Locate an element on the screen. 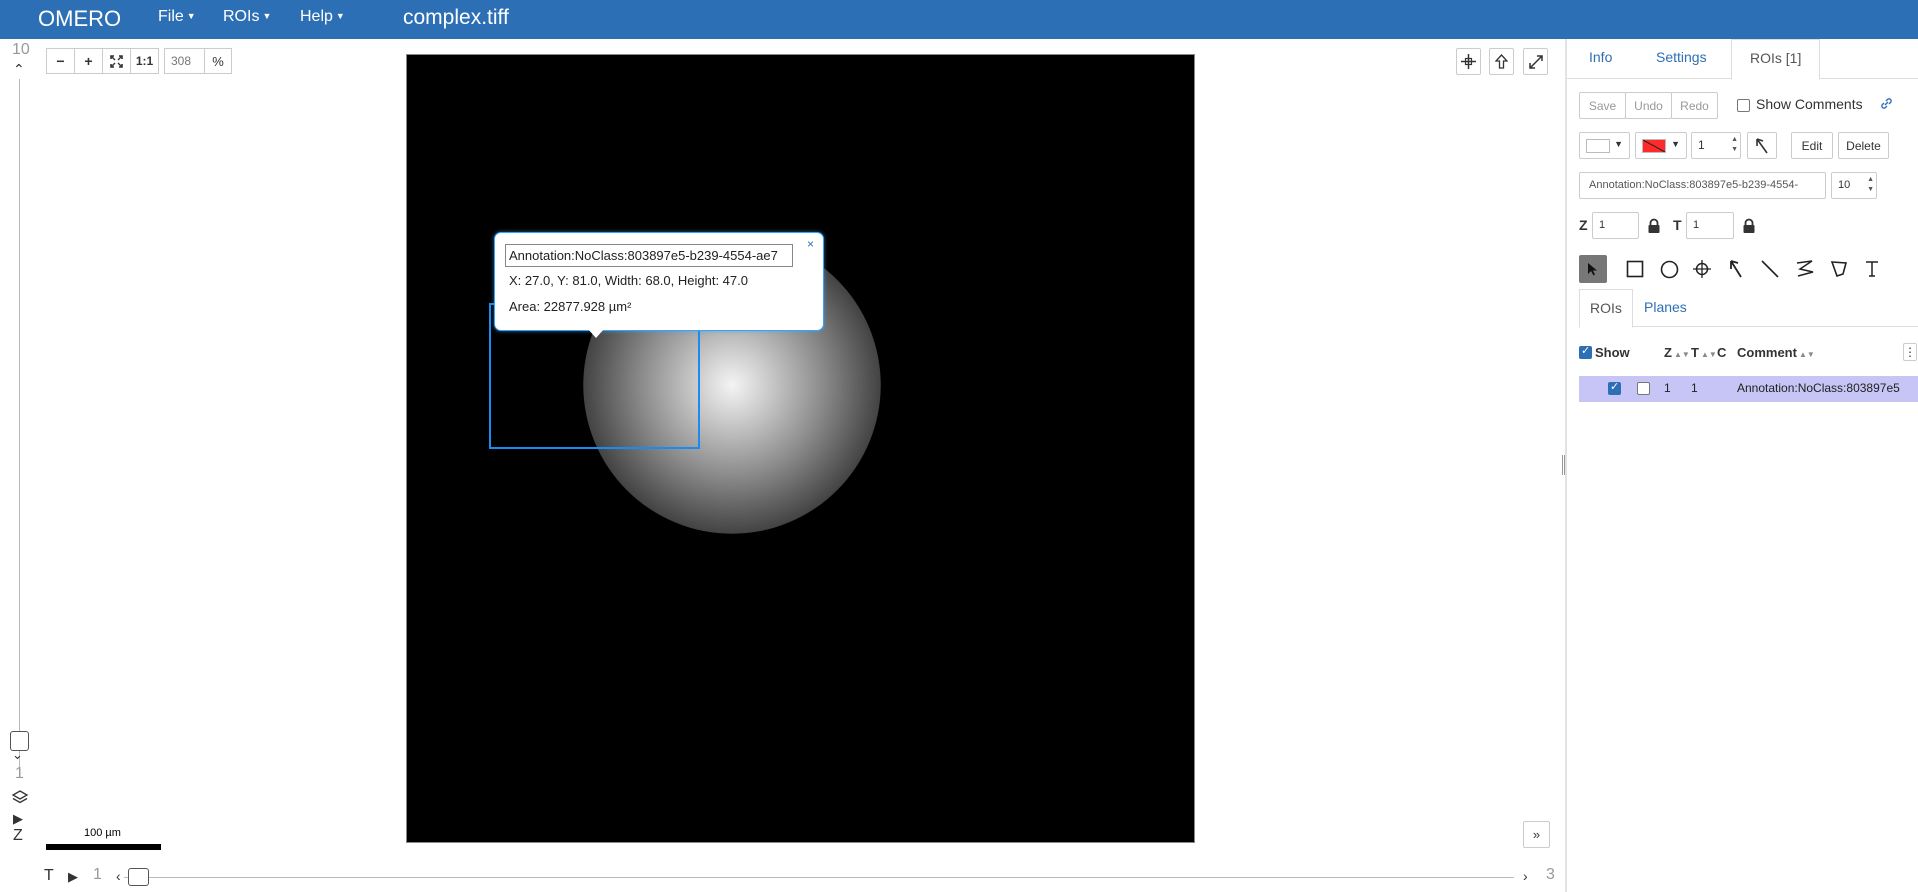 The image size is (1918, 892). redo-button: Redo is located at coordinates (1694, 105).